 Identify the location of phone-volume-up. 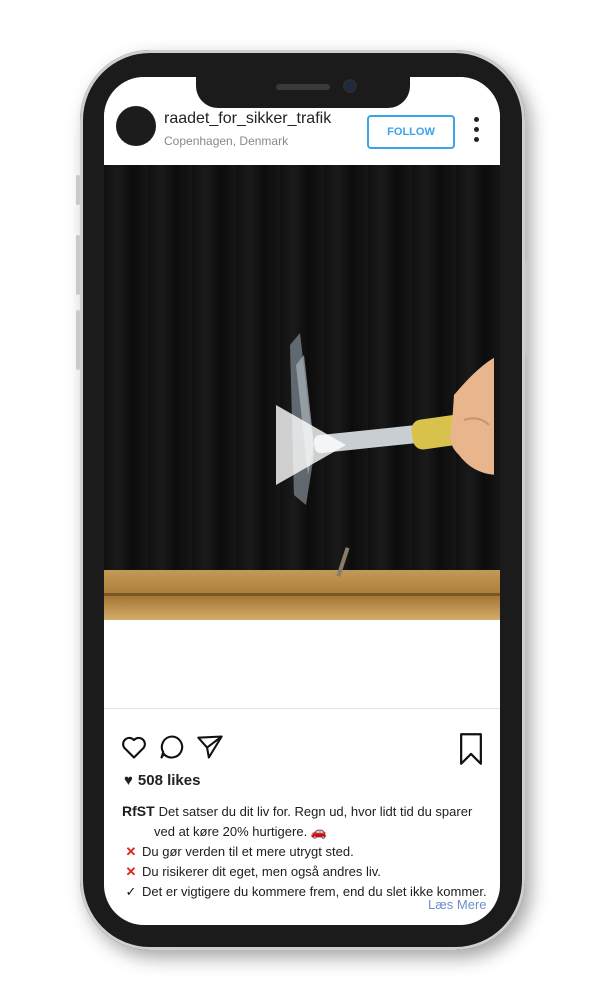
(78, 265).